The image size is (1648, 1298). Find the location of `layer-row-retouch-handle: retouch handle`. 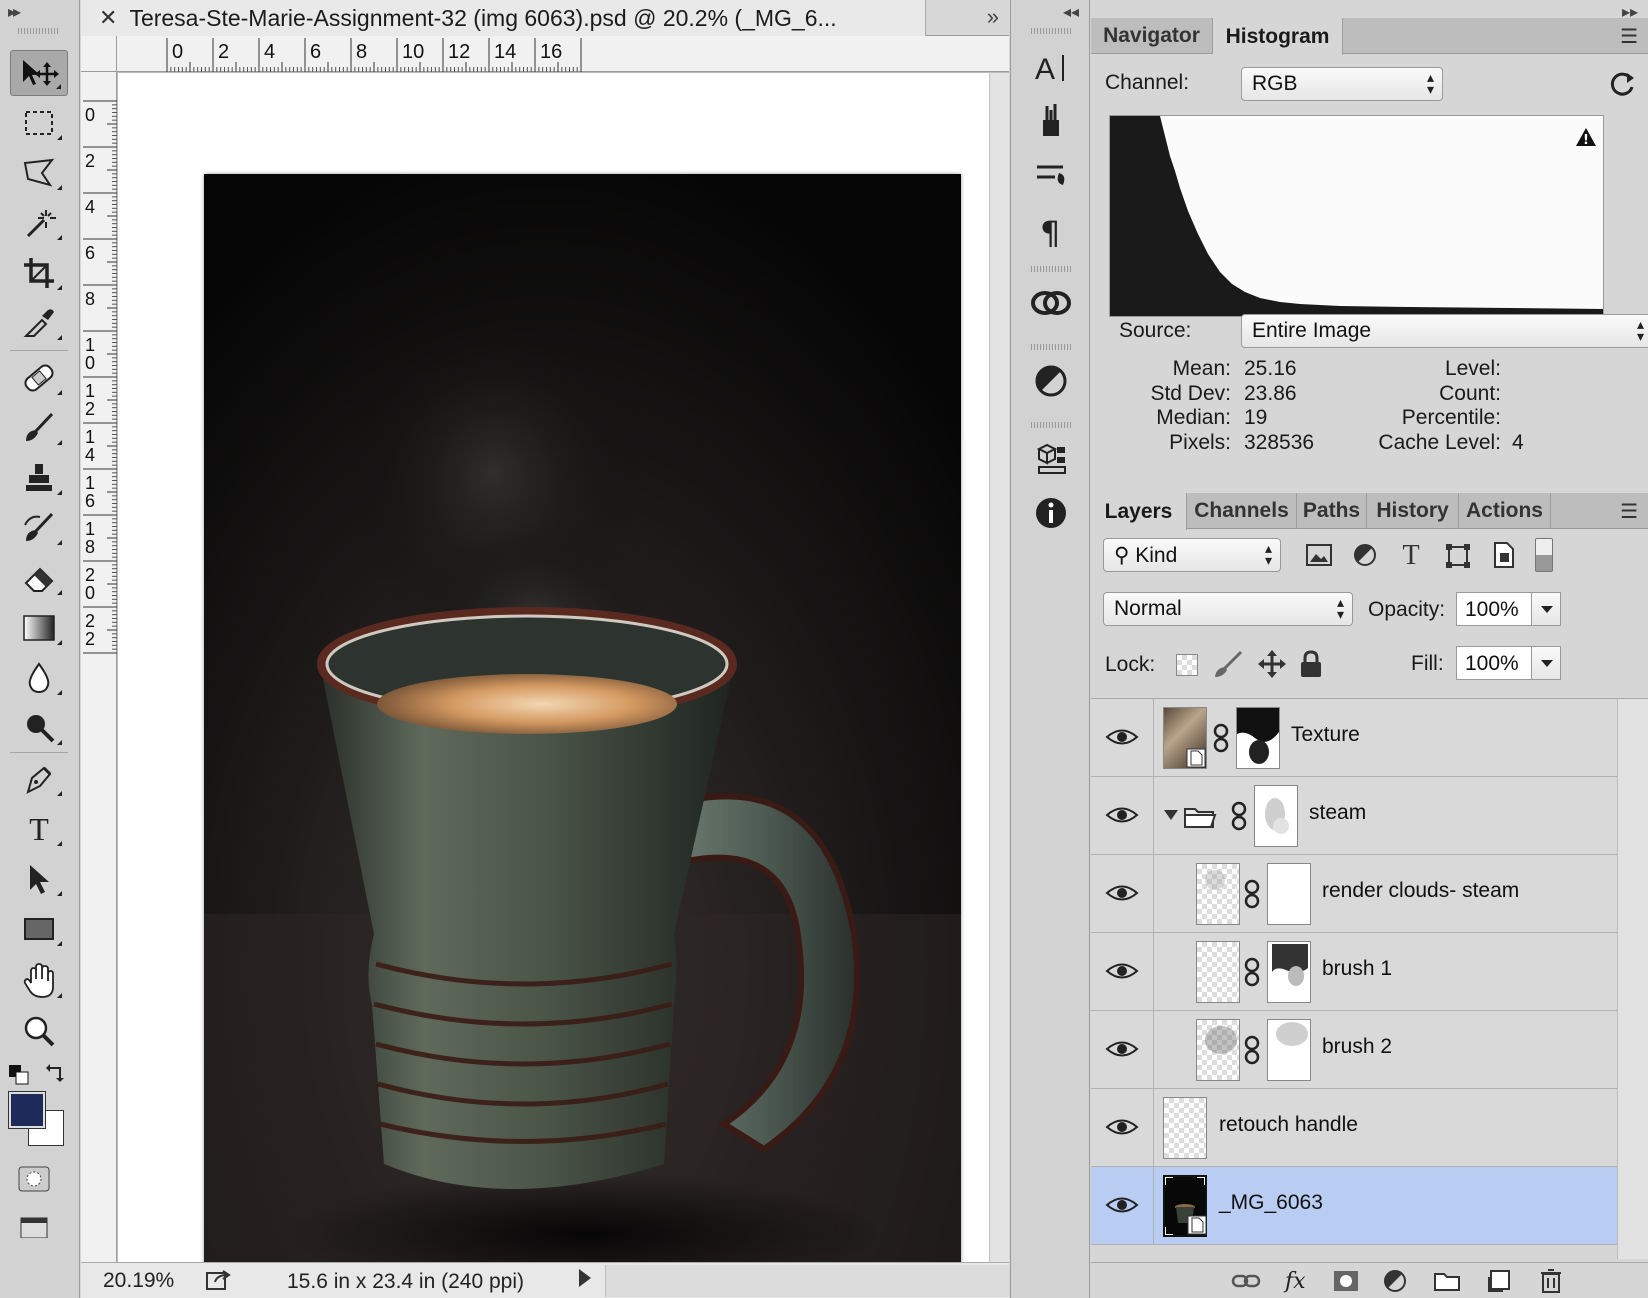

layer-row-retouch-handle: retouch handle is located at coordinates (1354, 1128).